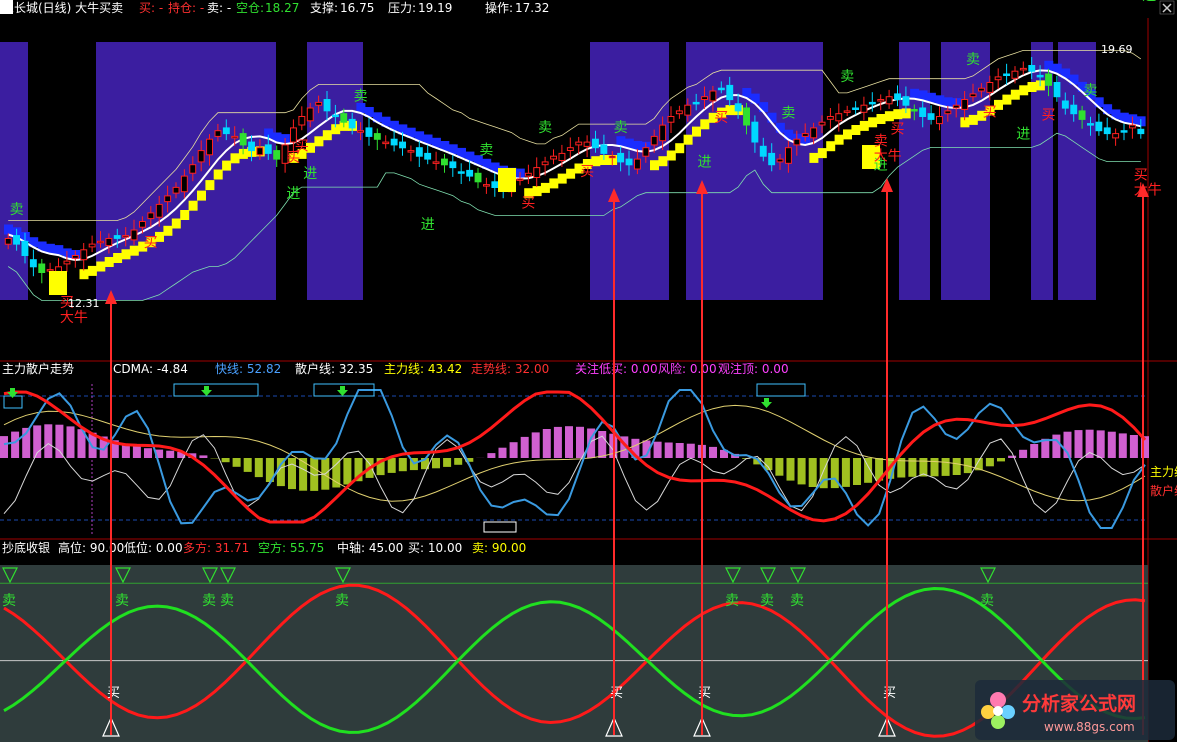  I want to click on key-low-marker, so click(507, 180).